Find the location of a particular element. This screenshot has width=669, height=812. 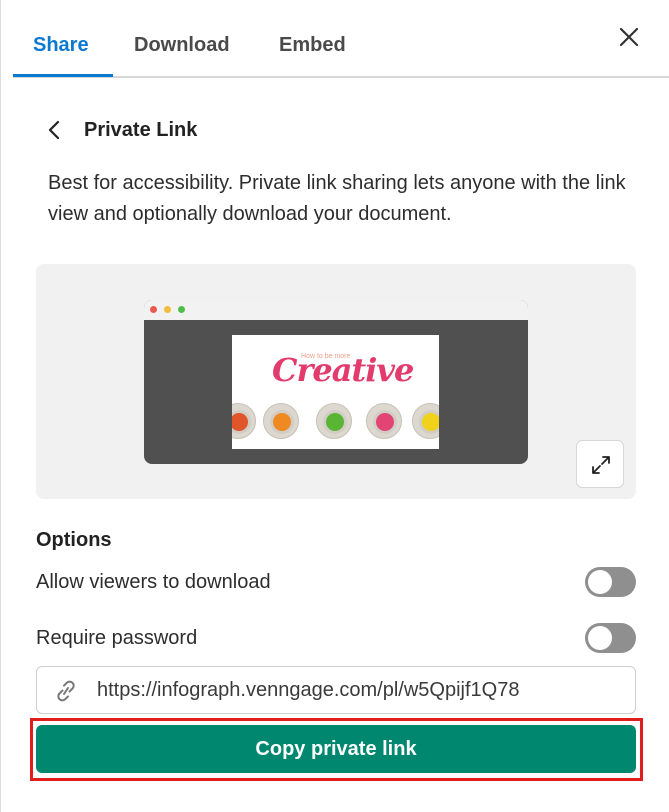

window-minimize-dot is located at coordinates (167, 309).